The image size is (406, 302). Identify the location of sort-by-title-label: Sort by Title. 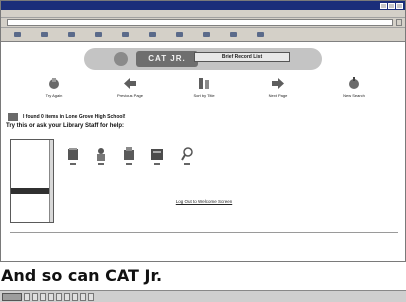
(204, 95).